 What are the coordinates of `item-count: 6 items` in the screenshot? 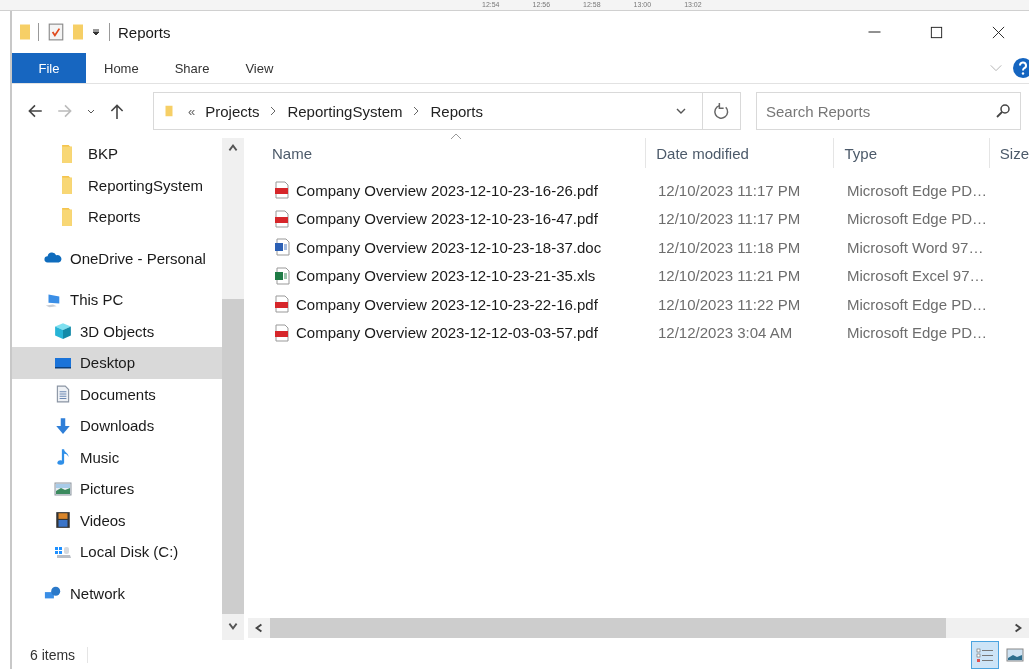 It's located at (50, 654).